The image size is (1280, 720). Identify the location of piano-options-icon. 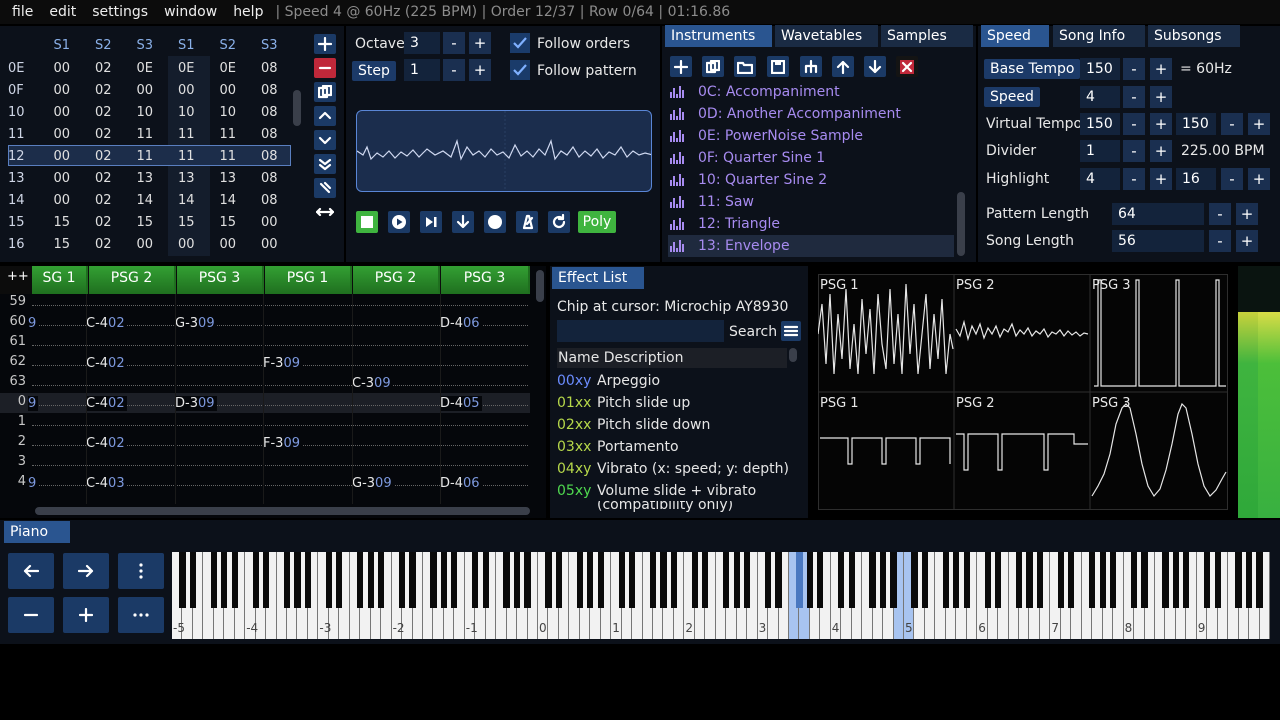
(141, 571).